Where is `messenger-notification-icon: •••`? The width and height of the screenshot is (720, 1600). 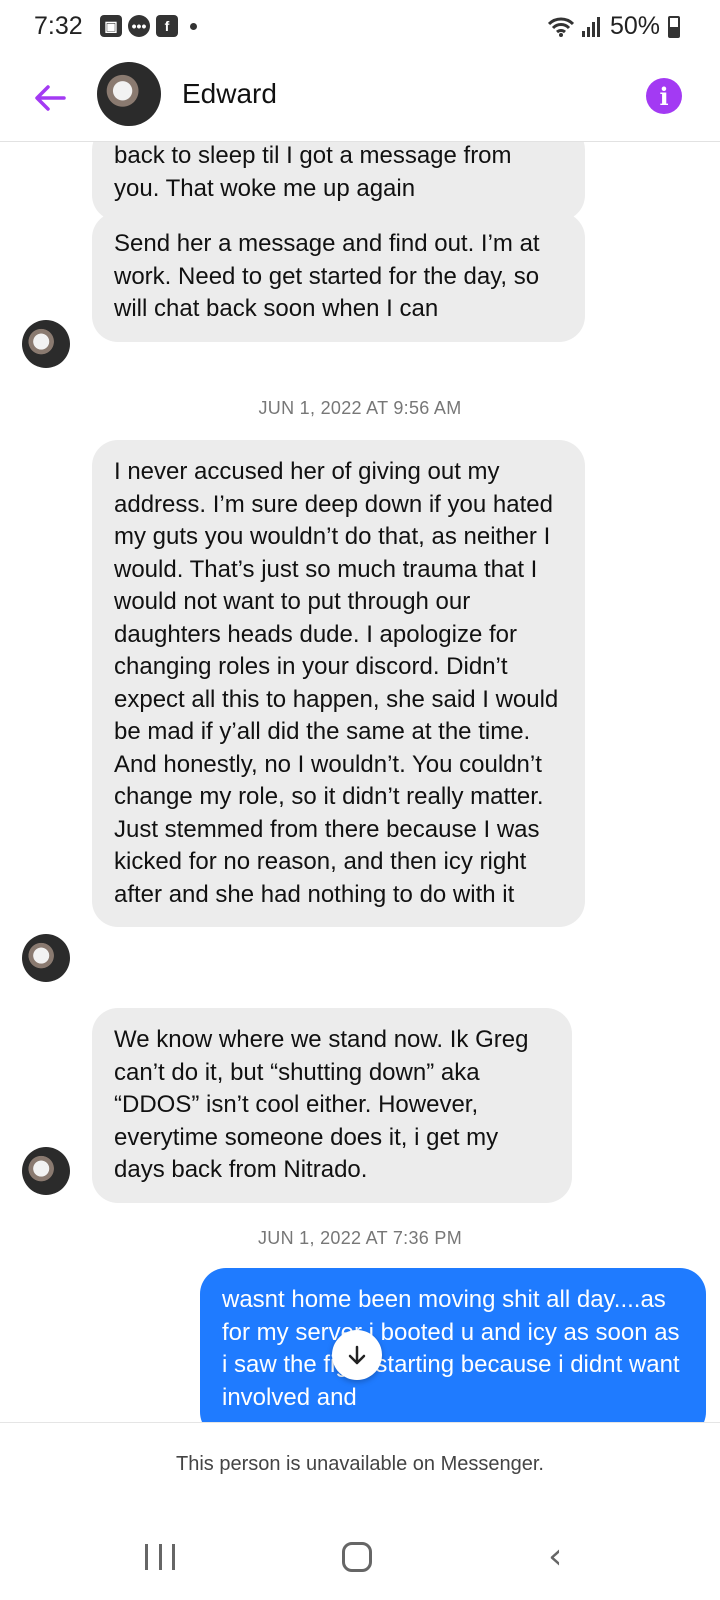
messenger-notification-icon: ••• is located at coordinates (139, 26).